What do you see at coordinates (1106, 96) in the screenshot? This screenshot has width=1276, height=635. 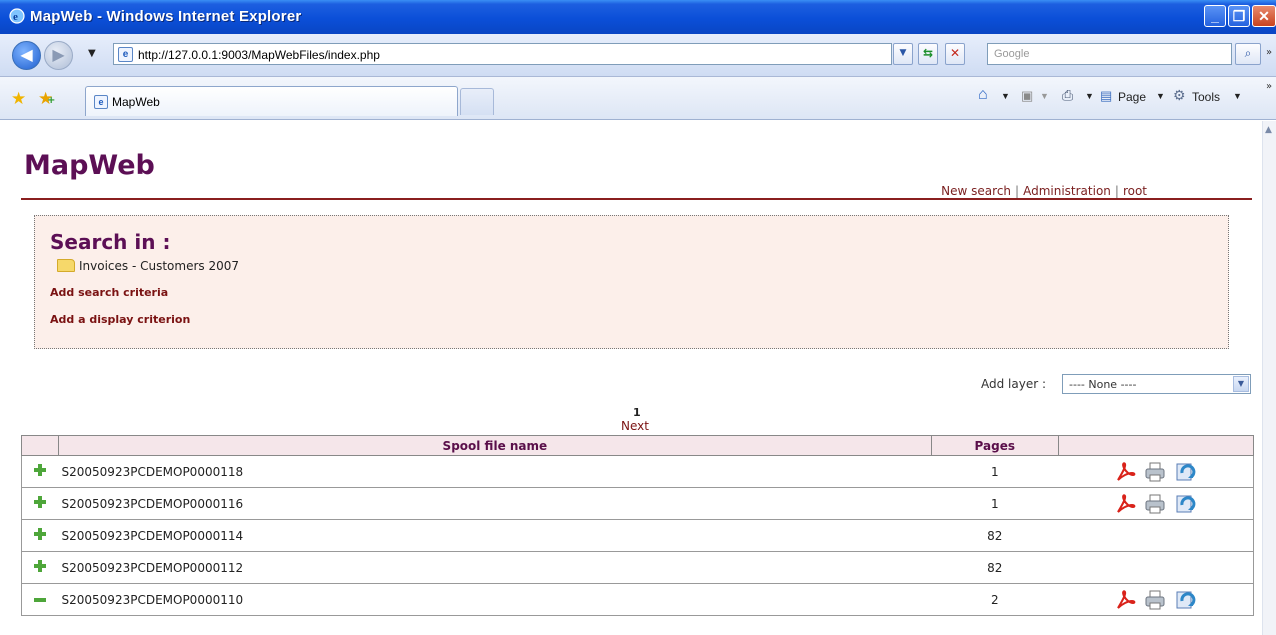 I see `page-menu-icon: ▤` at bounding box center [1106, 96].